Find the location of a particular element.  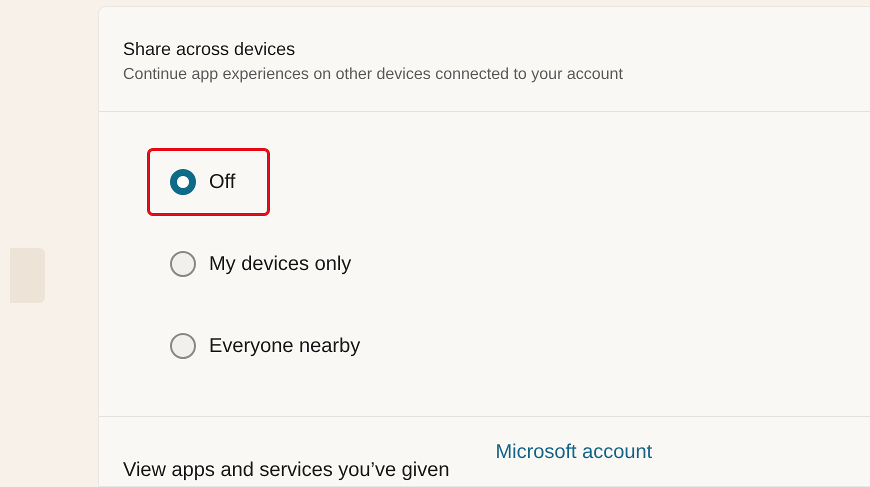

section-title: Share across devices is located at coordinates (209, 49).